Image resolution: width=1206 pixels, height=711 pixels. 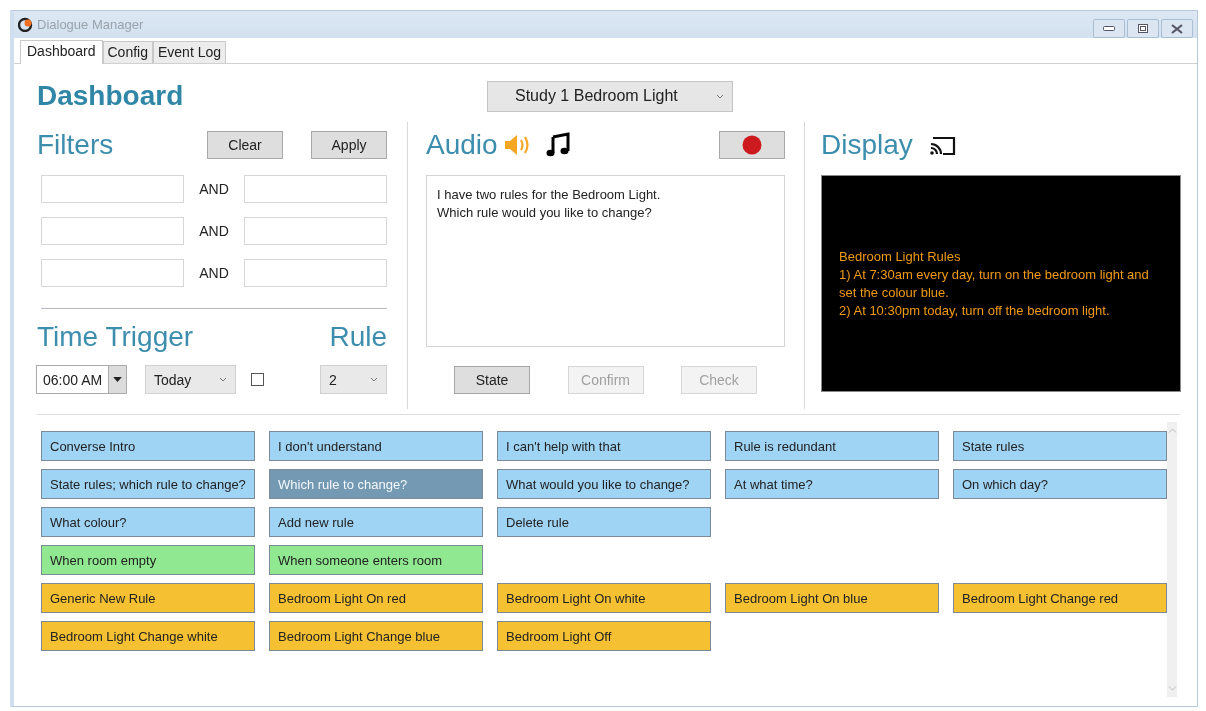 I want to click on day-dropdown: Today, so click(x=190, y=379).